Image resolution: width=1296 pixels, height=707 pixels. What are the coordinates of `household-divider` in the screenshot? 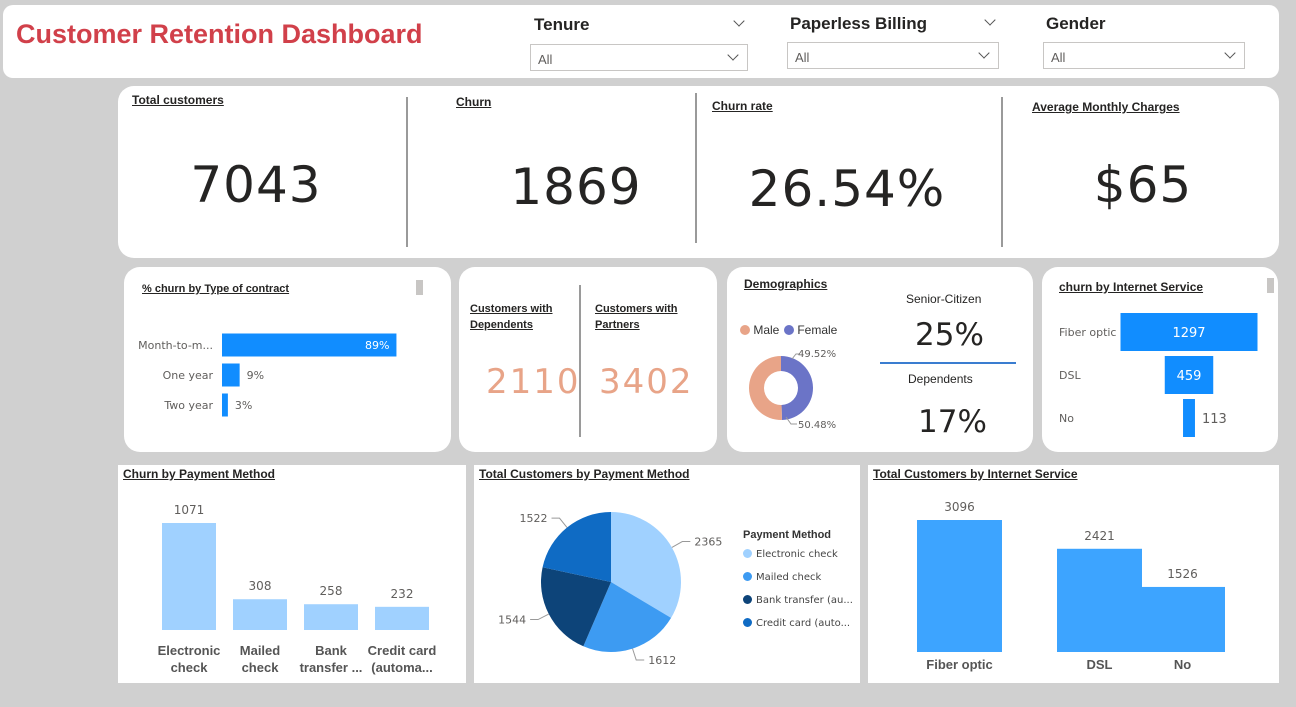 It's located at (580, 361).